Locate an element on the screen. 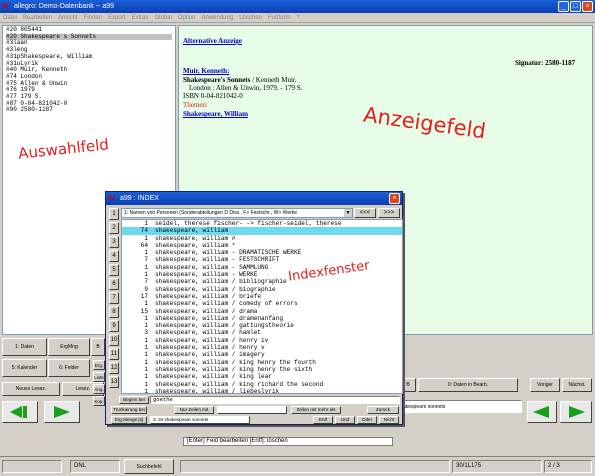 The image size is (595, 476). index-row: 64 shakespeare, william * is located at coordinates (262, 245).